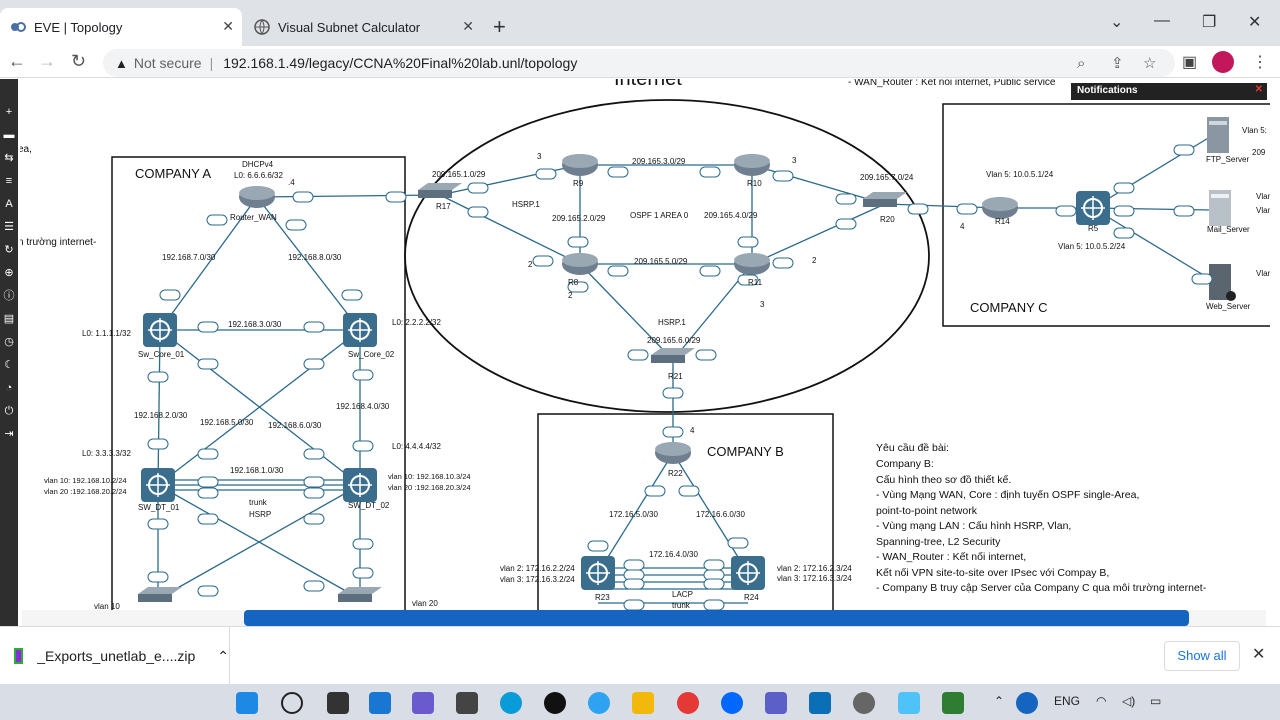  What do you see at coordinates (537, 579) in the screenshot?
I see `vlan3-r23: vlan 3: 172.16.3.2/24` at bounding box center [537, 579].